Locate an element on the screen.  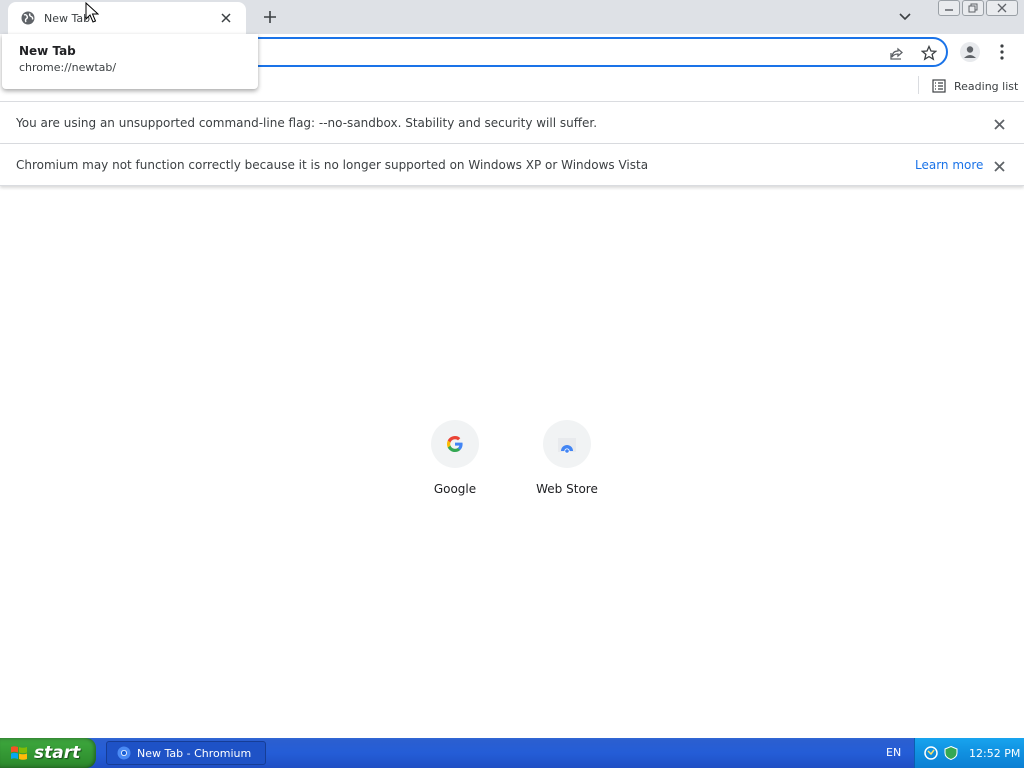
restore-icon is located at coordinates (973, 8).